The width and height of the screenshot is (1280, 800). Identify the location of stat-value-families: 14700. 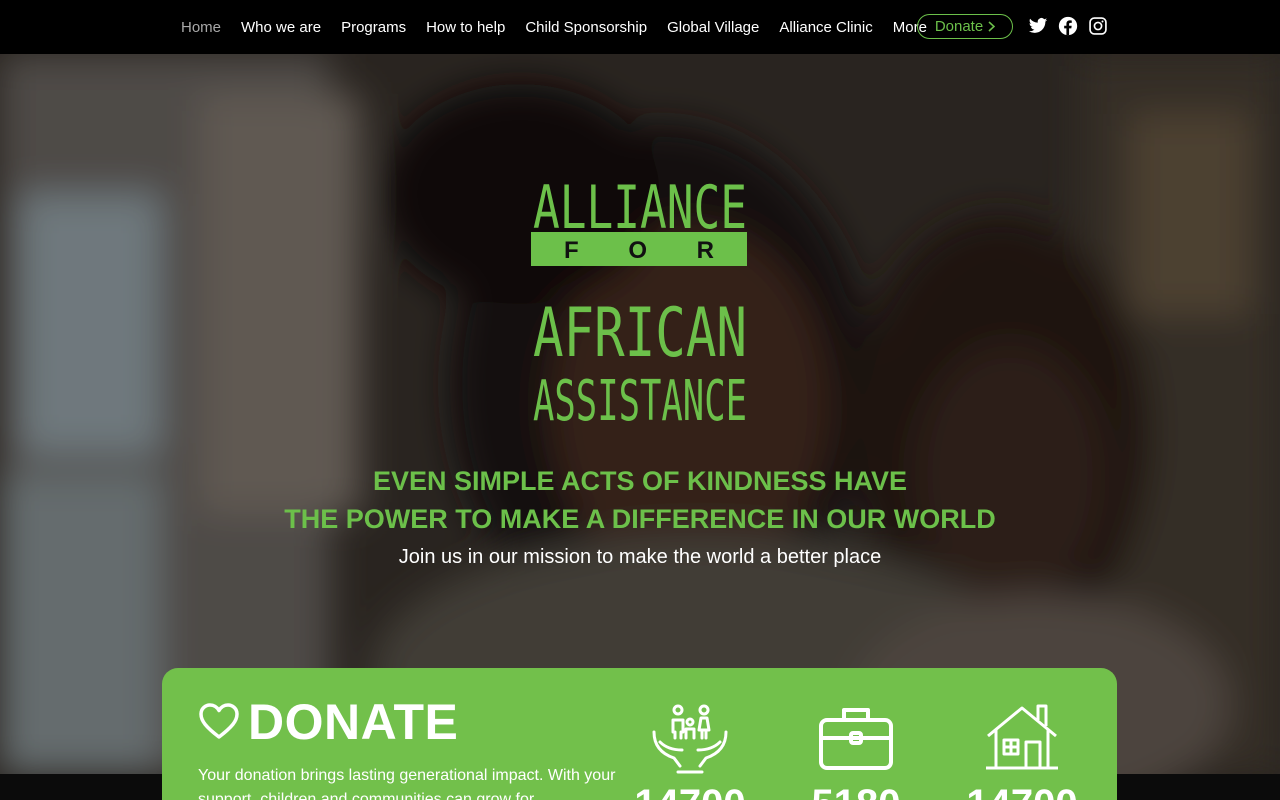
(690, 790).